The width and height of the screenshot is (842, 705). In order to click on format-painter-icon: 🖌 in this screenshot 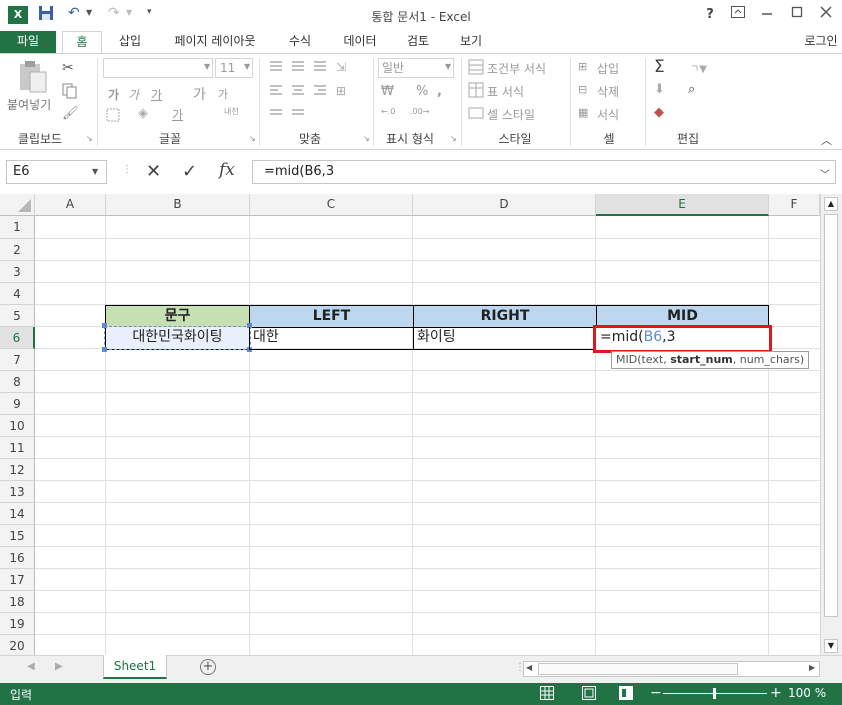, I will do `click(70, 113)`.